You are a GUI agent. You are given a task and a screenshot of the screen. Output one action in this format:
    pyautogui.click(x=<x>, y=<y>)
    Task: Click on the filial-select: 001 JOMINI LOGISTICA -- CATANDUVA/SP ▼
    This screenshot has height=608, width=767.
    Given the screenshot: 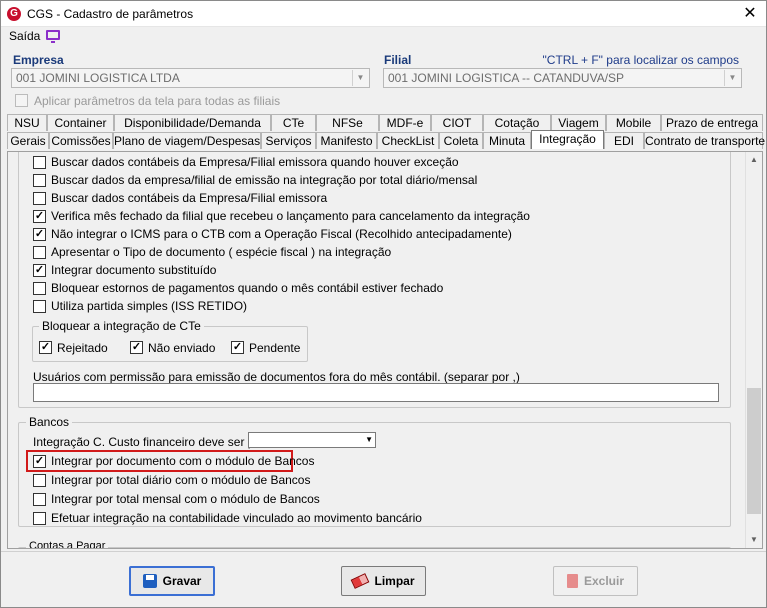 What is the action you would take?
    pyautogui.click(x=562, y=78)
    